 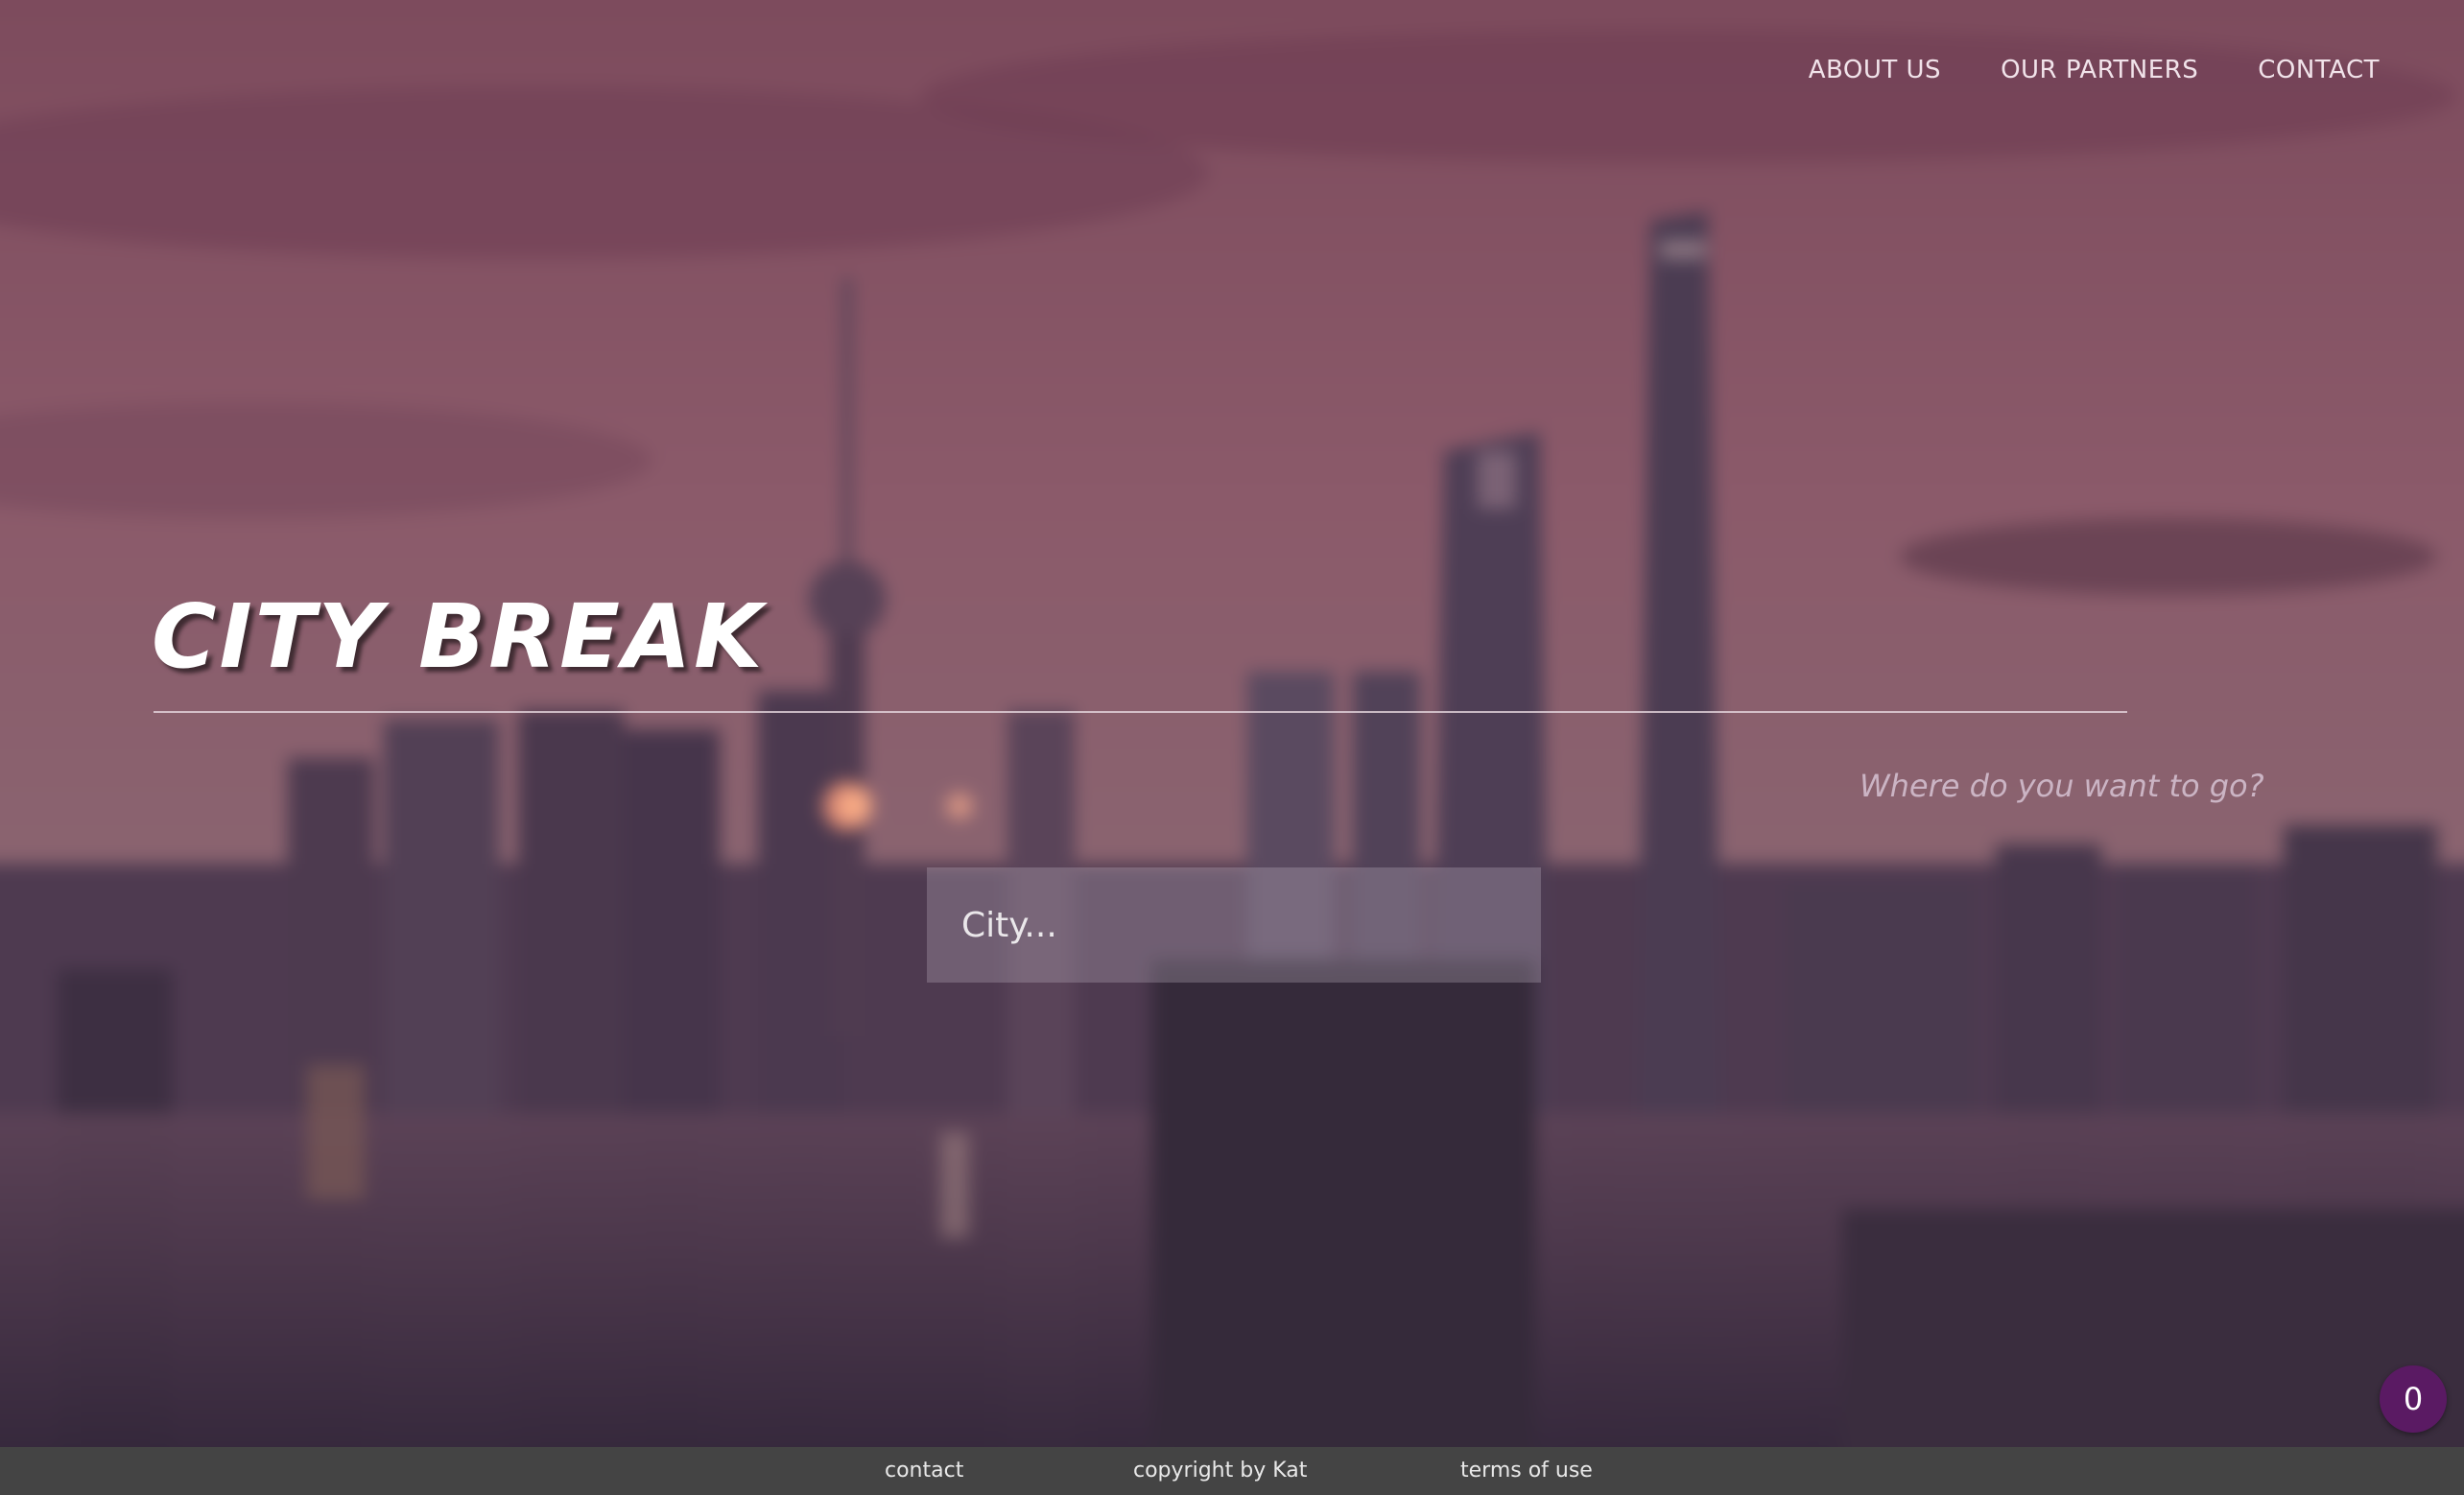 I want to click on tagline: Where do you want to go?, so click(x=2062, y=786).